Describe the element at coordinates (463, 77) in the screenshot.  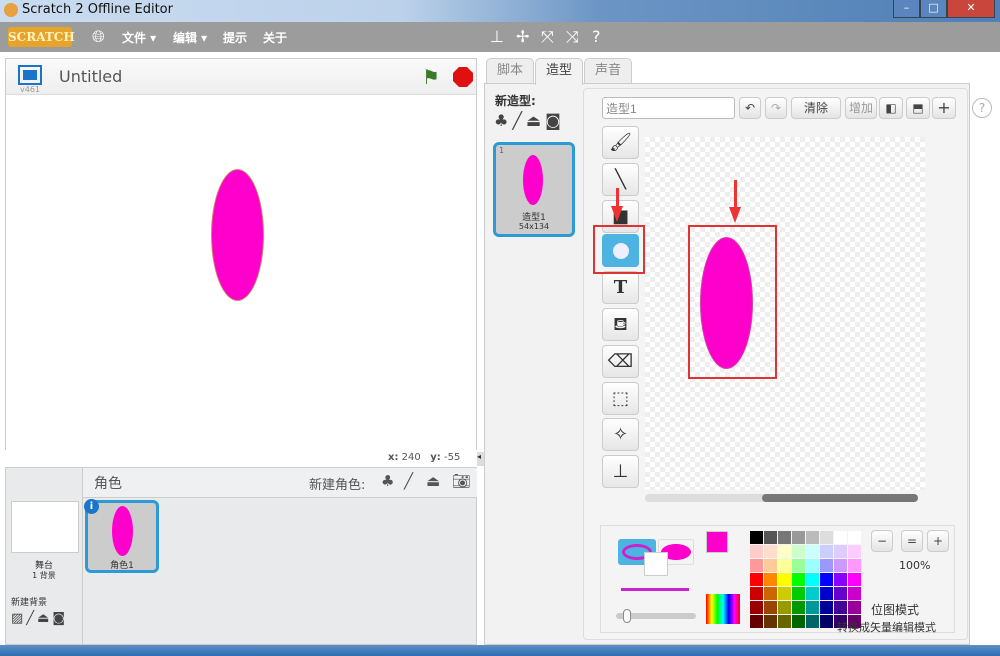
I see `stop-icon` at that location.